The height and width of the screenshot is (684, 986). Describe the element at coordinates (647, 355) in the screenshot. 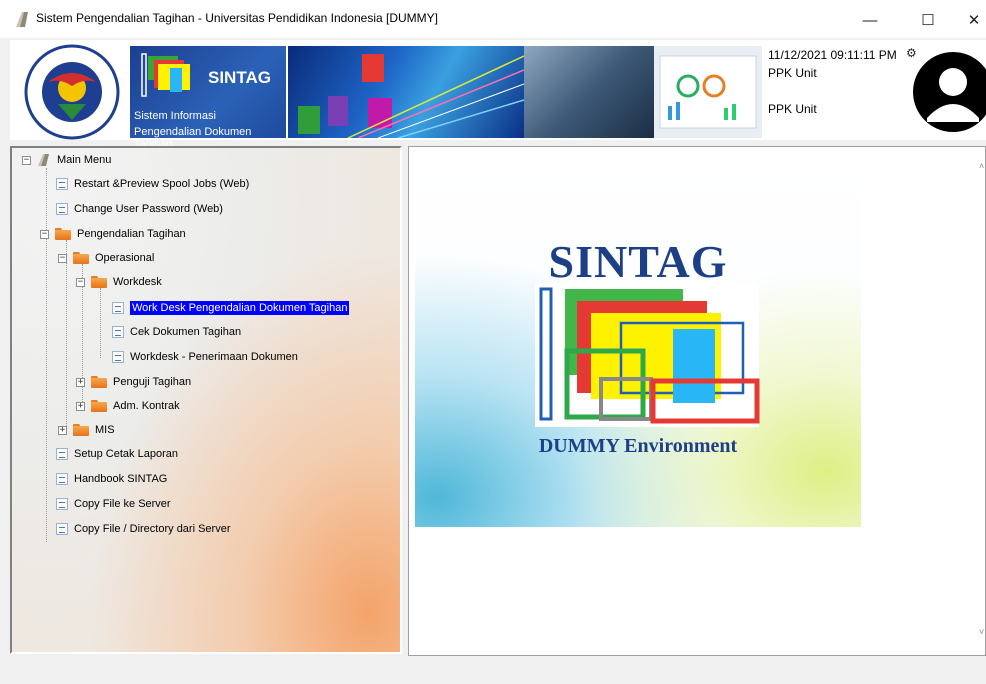

I see `sintag-logo-icon` at that location.